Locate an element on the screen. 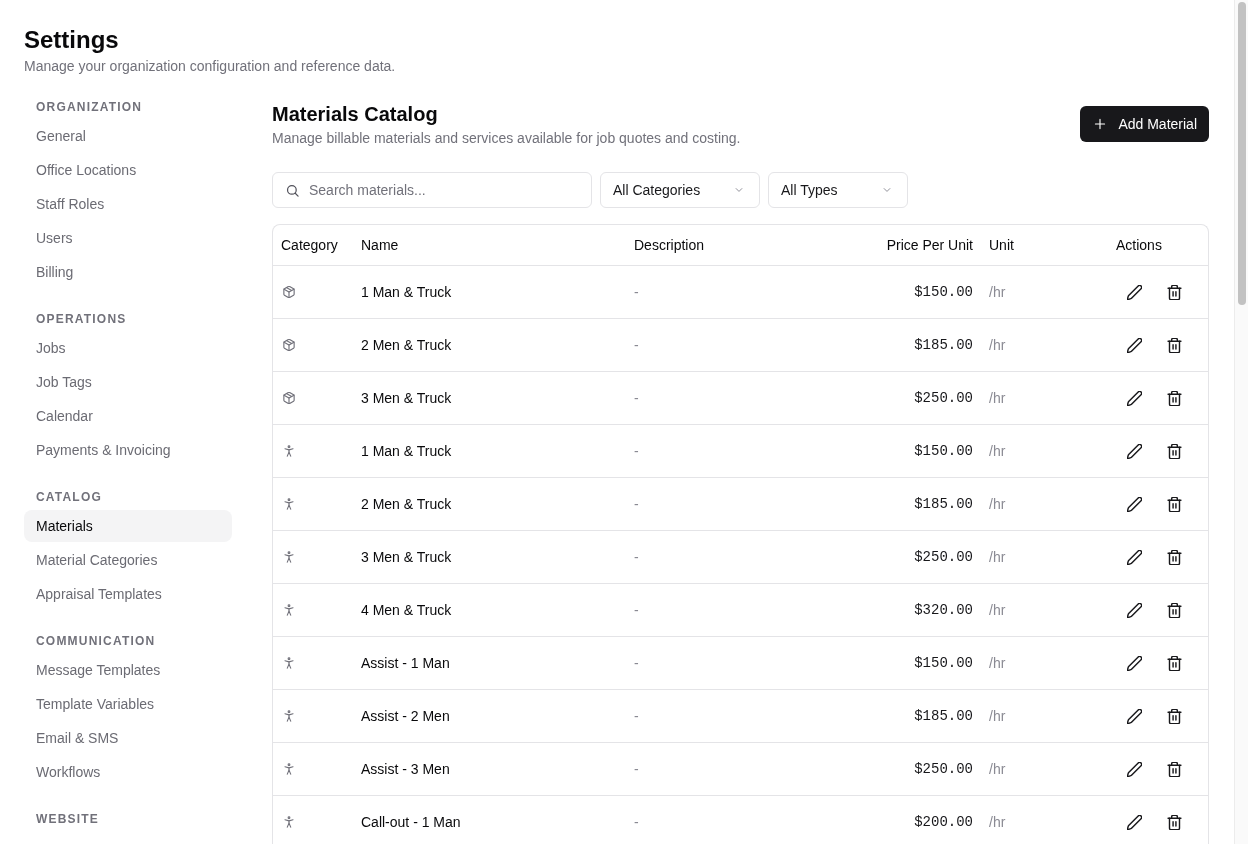 The height and width of the screenshot is (844, 1248). page-title: Settings is located at coordinates (72, 40).